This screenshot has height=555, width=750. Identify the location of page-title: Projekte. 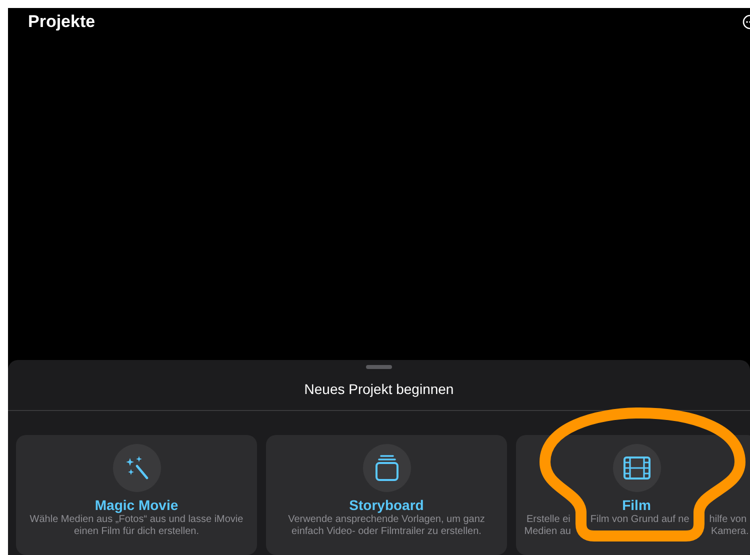
(62, 22).